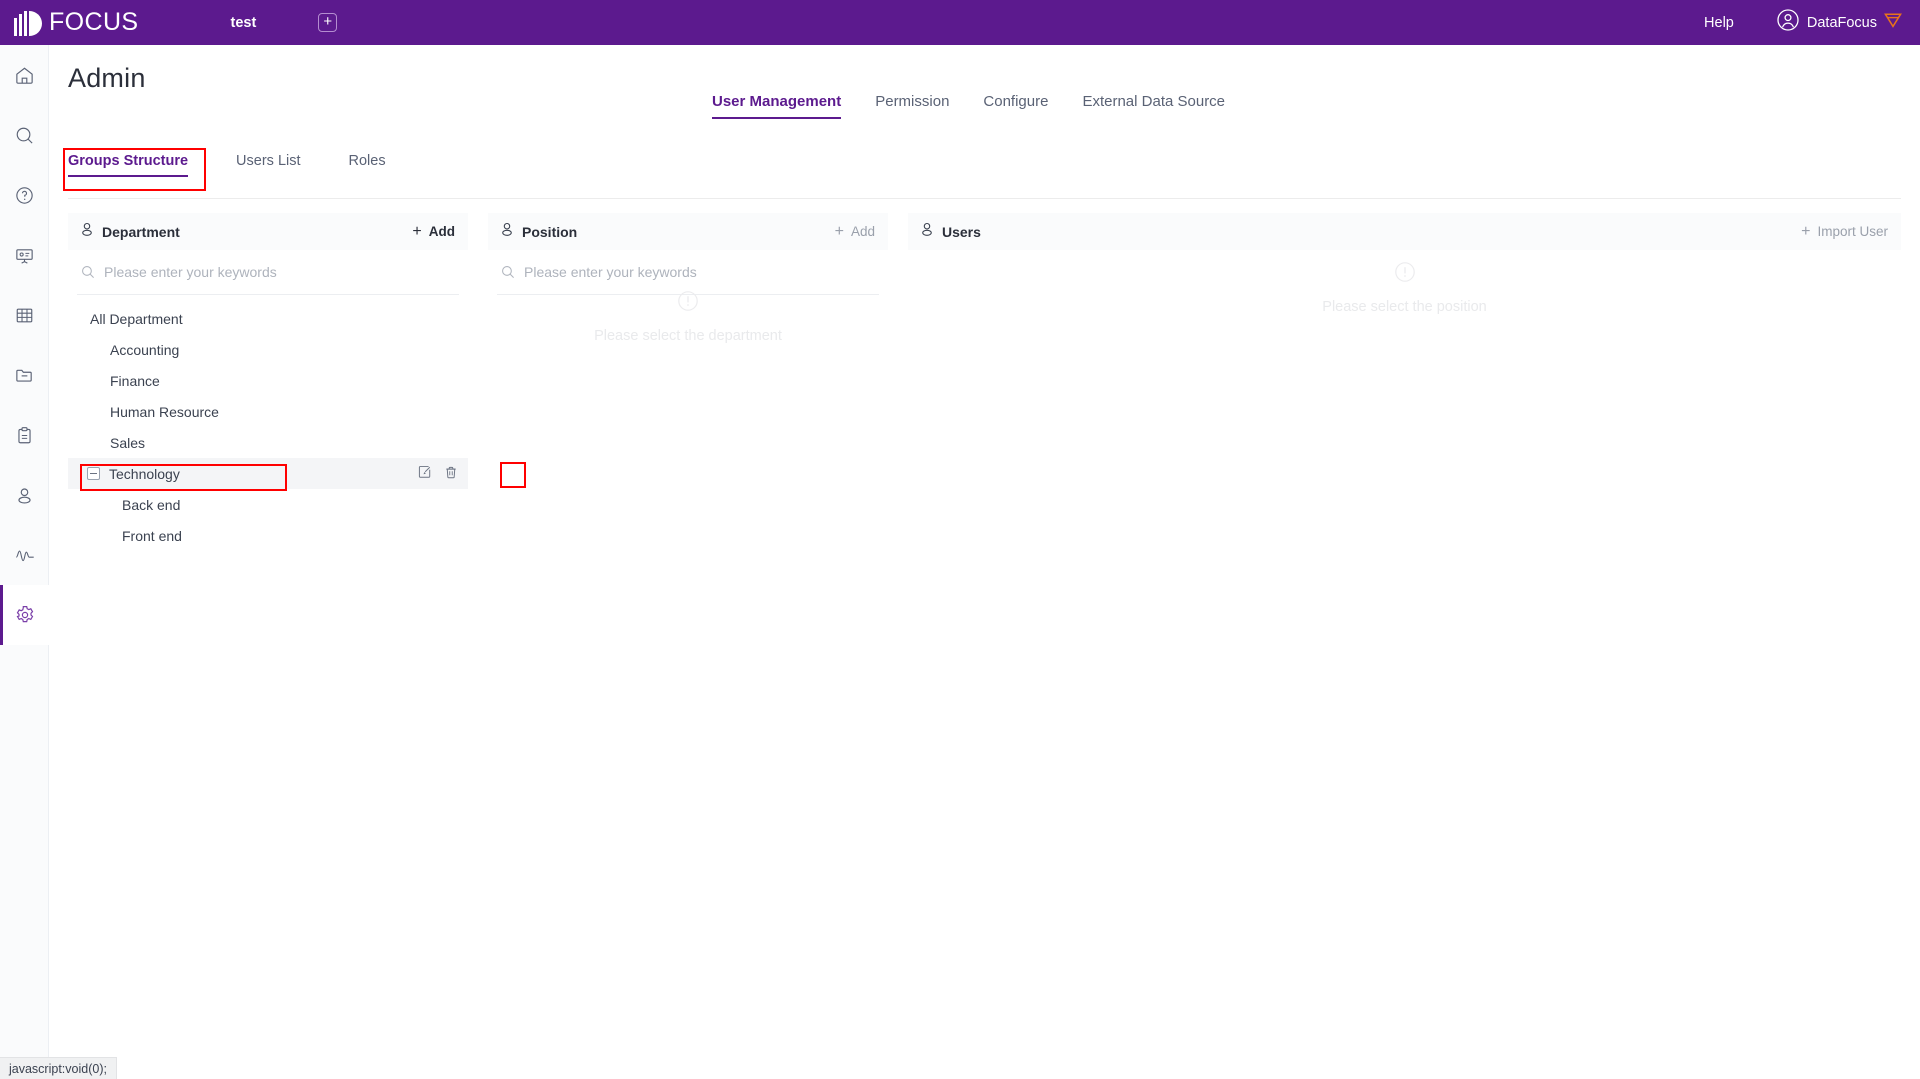 The image size is (1920, 1079). What do you see at coordinates (1153, 106) in the screenshot?
I see `topnav-item-external-data-source: External Data Source` at bounding box center [1153, 106].